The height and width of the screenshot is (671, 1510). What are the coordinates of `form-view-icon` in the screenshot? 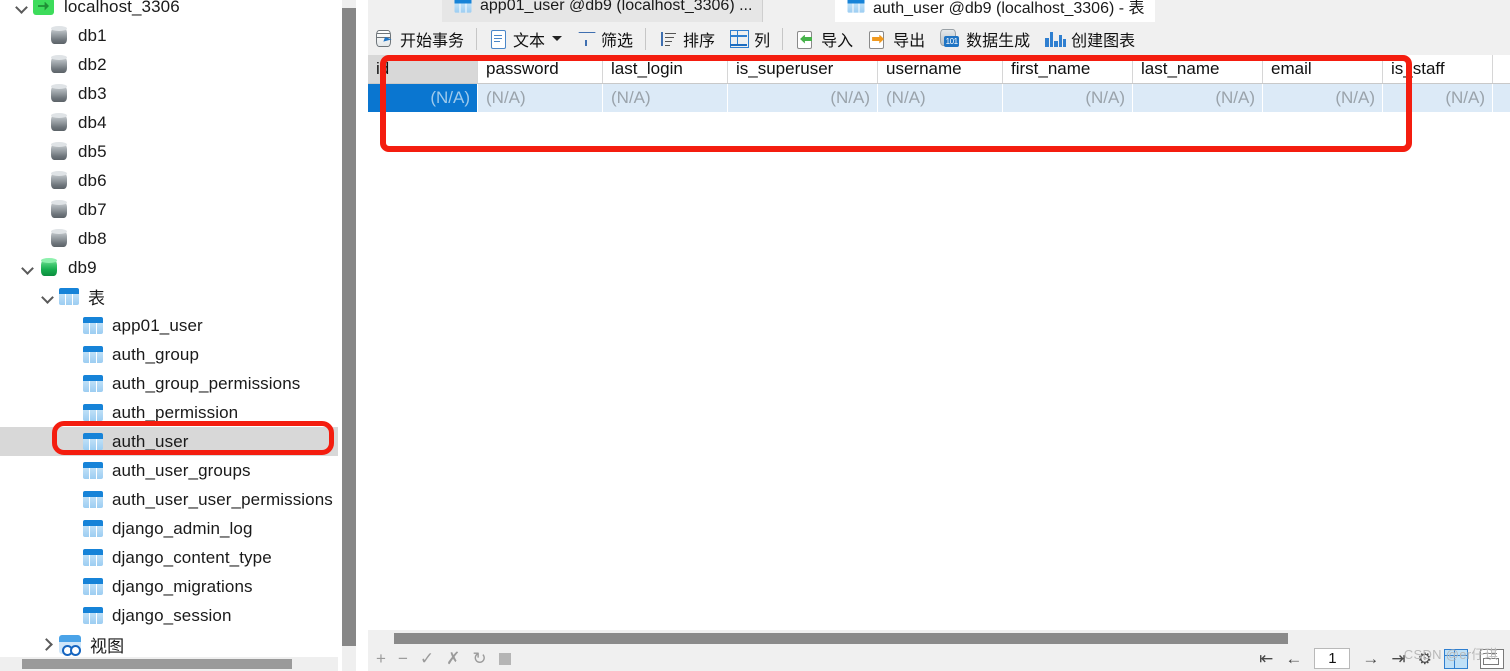 It's located at (1492, 658).